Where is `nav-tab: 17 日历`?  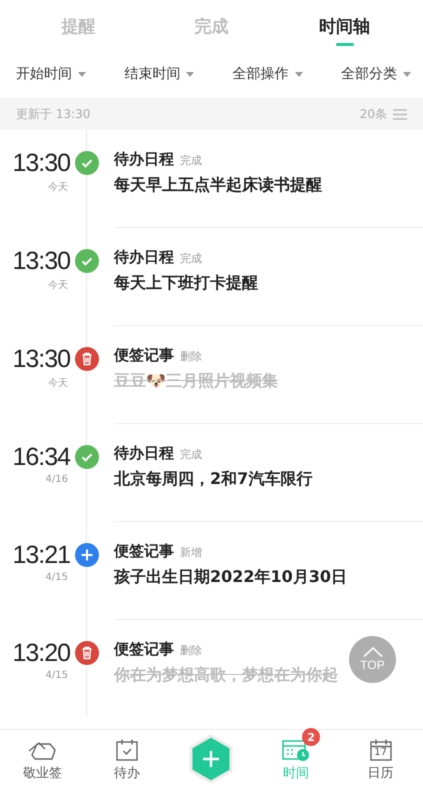 nav-tab: 17 日历 is located at coordinates (380, 759).